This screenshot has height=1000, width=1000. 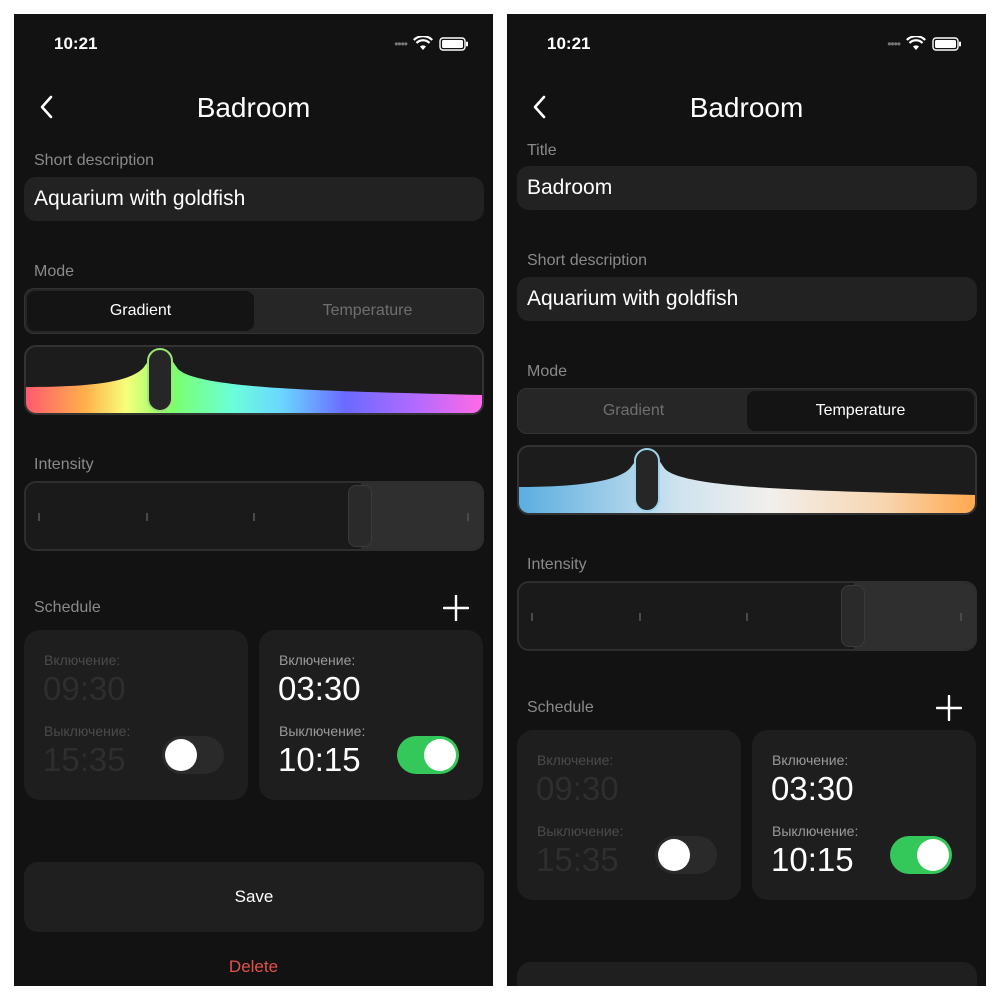 I want to click on save-button, so click(x=747, y=974).